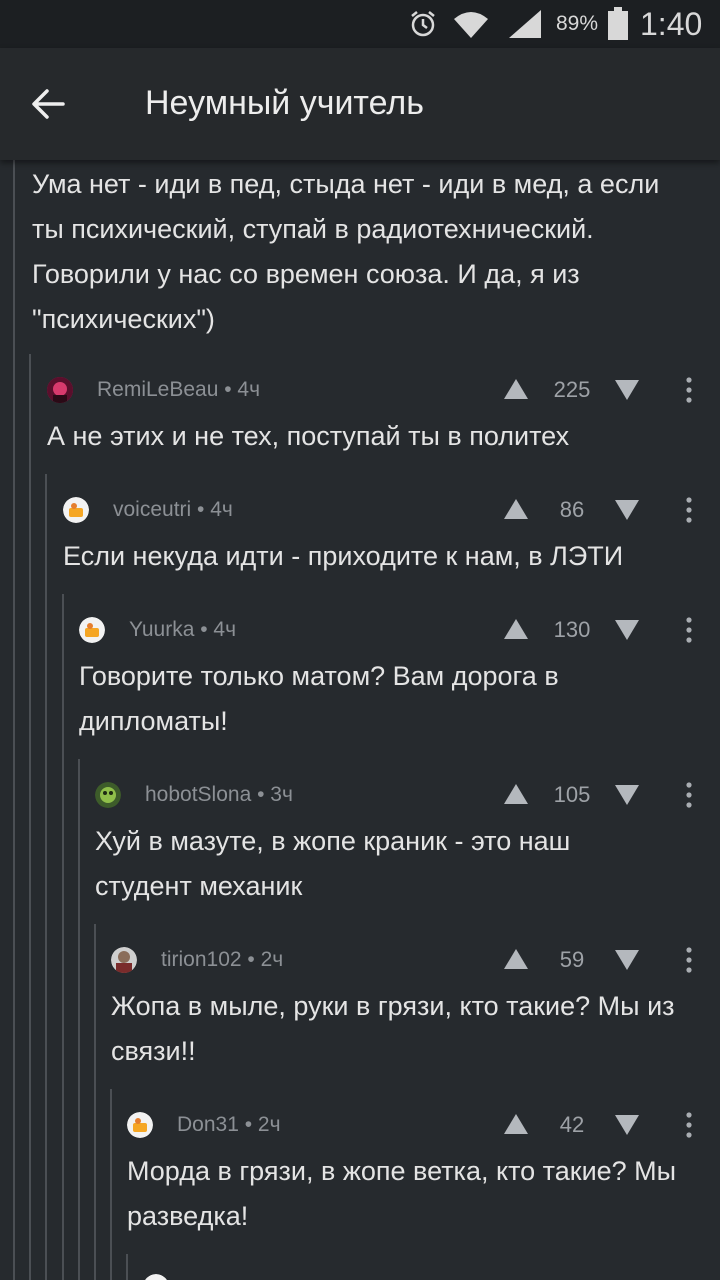  Describe the element at coordinates (182, 630) in the screenshot. I see `comment-author-time: Yuurka • 4ч` at that location.